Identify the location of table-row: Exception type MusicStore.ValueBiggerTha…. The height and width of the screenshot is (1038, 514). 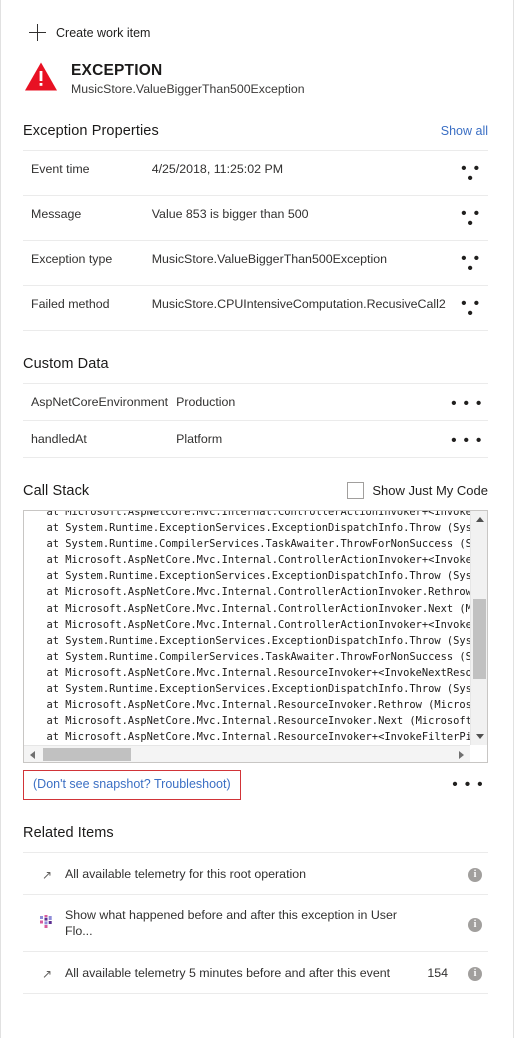
(255, 263).